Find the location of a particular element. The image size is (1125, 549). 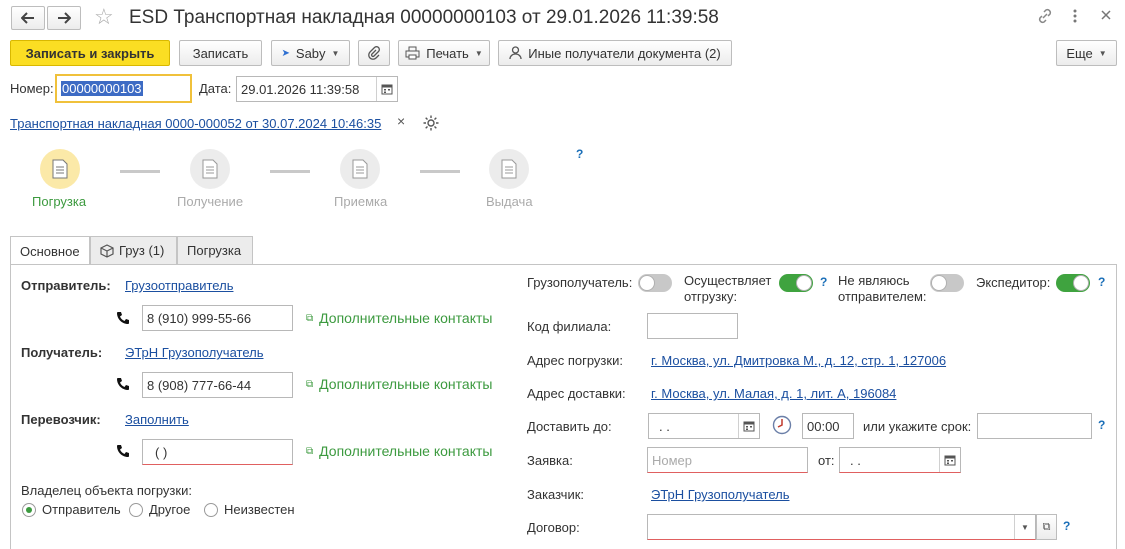

carrier-label: Перевозчик: is located at coordinates (61, 419).